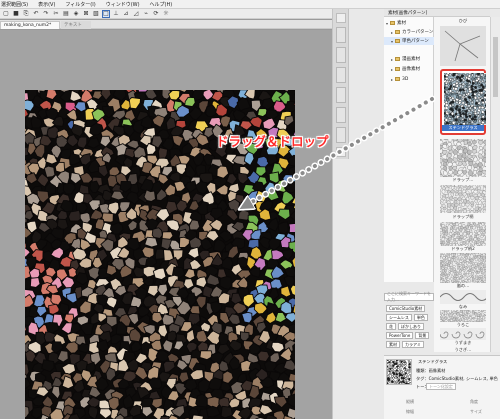 The width and height of the screenshot is (500, 419). Describe the element at coordinates (14, 4) in the screenshot. I see `menu-selection: 選択範囲(S)` at that location.